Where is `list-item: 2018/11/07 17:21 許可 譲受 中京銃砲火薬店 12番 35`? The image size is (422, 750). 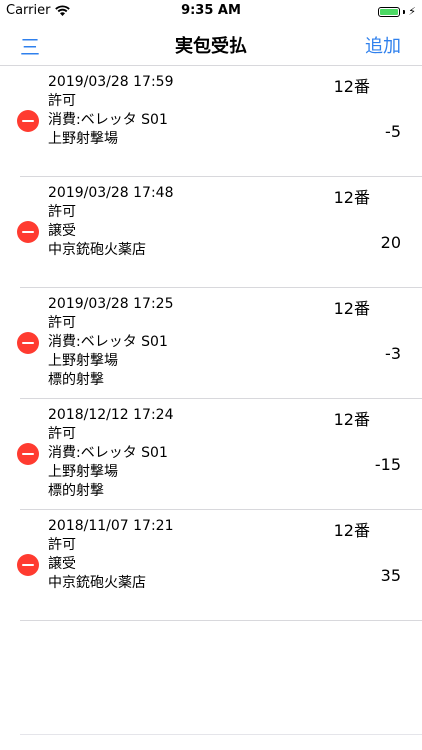
list-item: 2018/11/07 17:21 許可 譲受 中京銃砲火薬店 12番 35 is located at coordinates (211, 565).